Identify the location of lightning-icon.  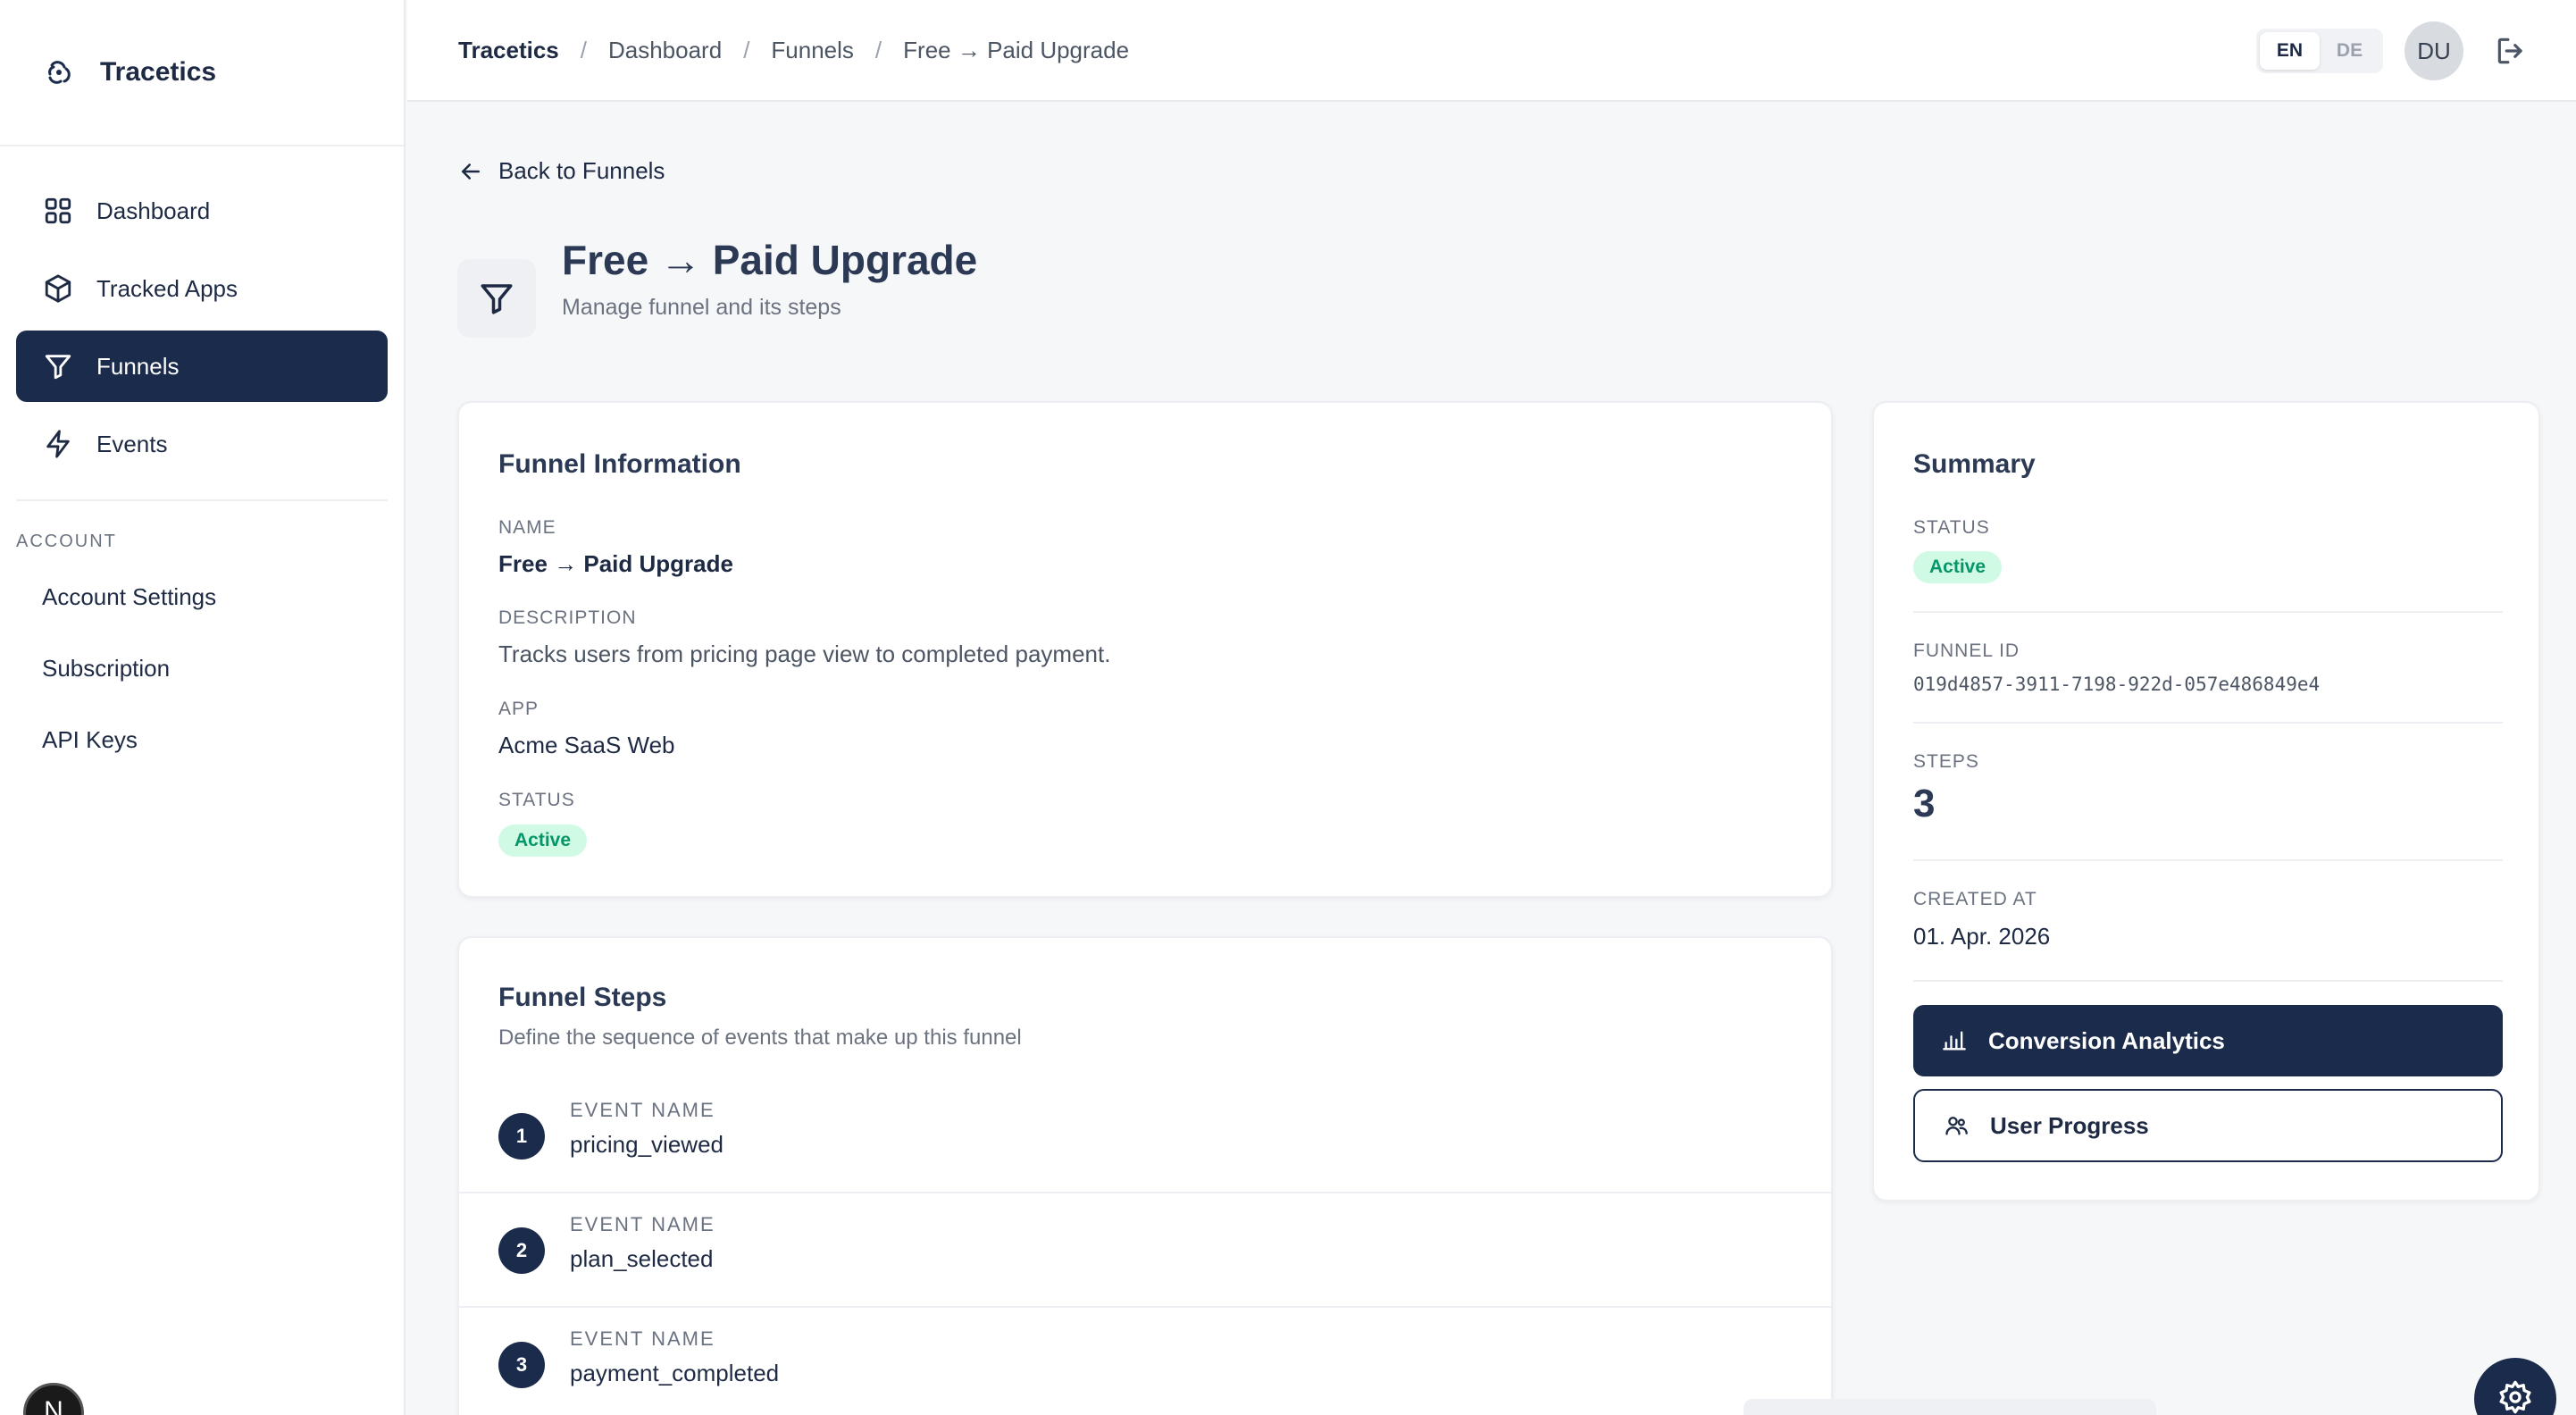
(58, 444).